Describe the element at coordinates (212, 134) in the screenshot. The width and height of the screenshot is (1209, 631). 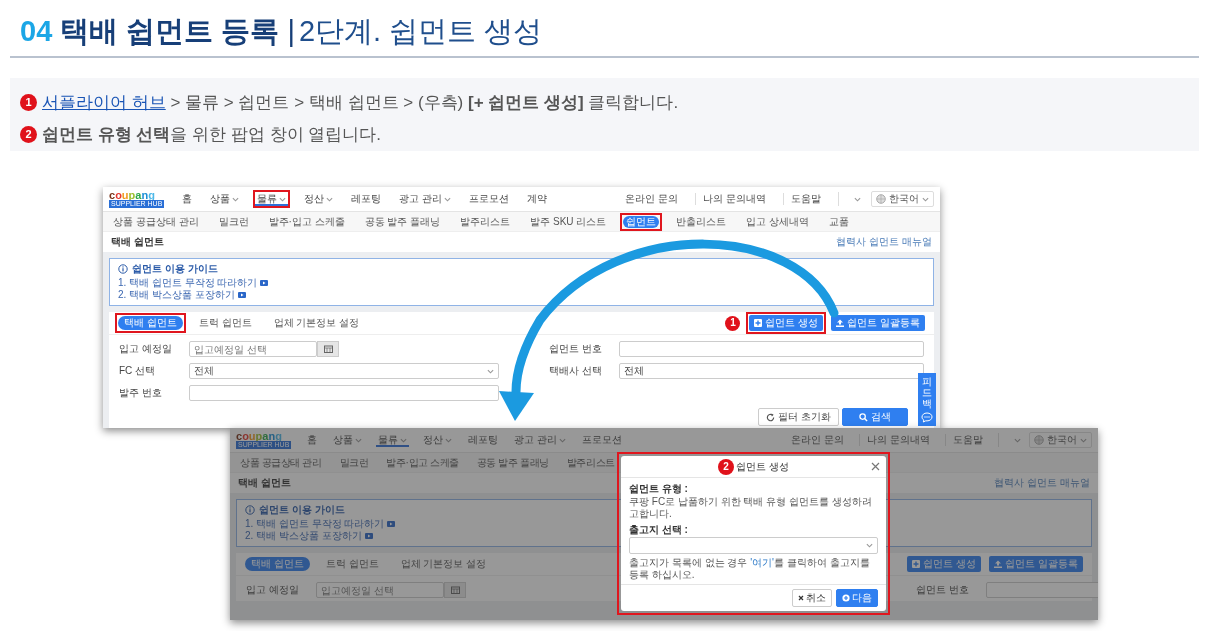
I see `instruction-text: 쉽먼트 유형 선택을 위한 팝업 창이 열립니다.` at that location.